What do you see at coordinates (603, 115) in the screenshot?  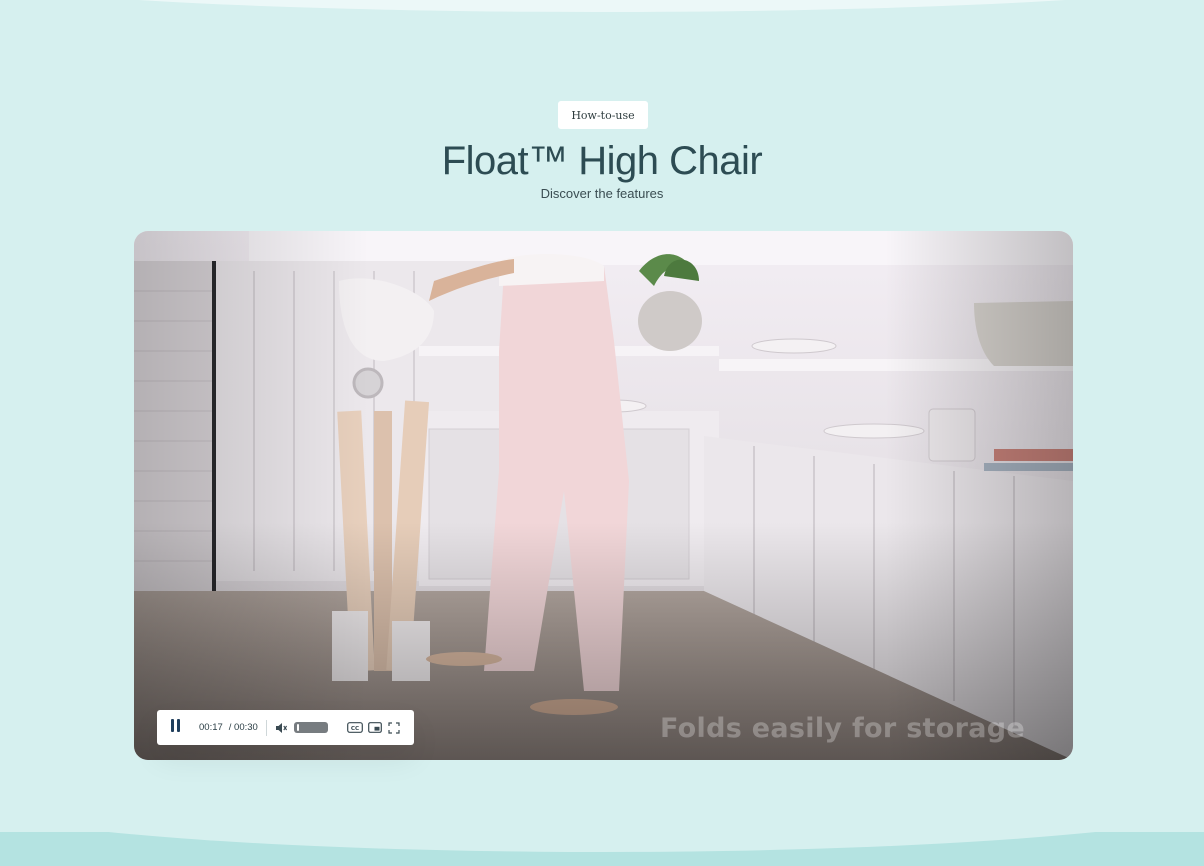 I see `how-to-use-tag: How-to-use` at bounding box center [603, 115].